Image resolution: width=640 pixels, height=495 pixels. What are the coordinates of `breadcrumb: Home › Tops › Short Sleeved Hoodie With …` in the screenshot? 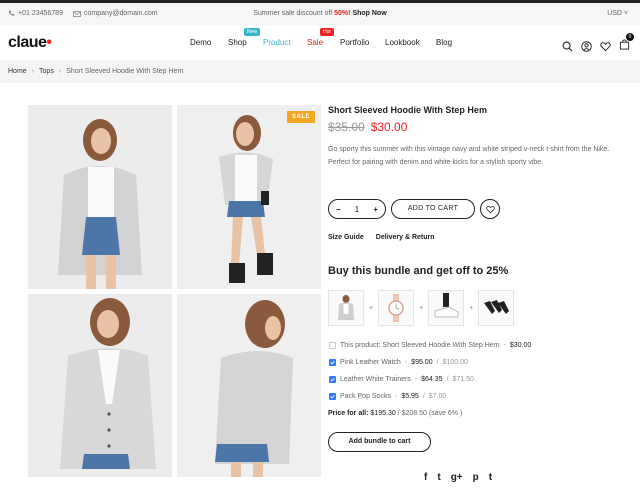 It's located at (320, 71).